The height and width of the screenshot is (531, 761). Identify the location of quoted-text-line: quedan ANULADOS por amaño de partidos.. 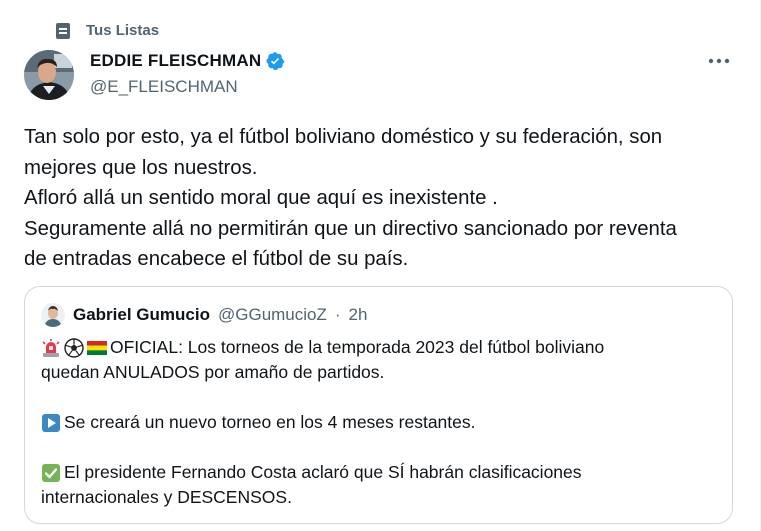
(381, 372).